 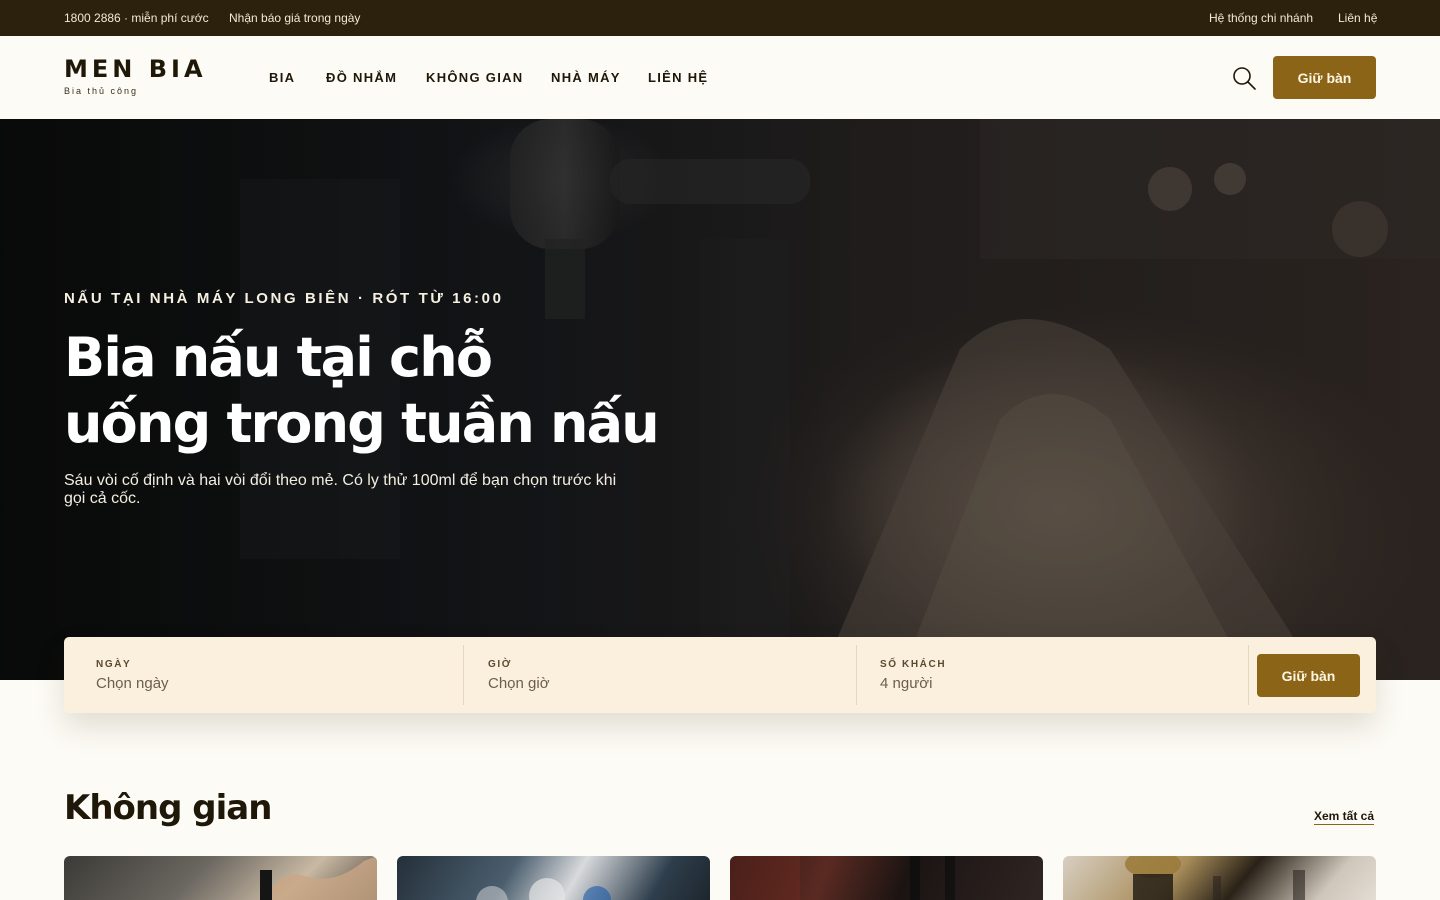 I want to click on nav-item-contact: LIÊN HỆ, so click(x=678, y=77).